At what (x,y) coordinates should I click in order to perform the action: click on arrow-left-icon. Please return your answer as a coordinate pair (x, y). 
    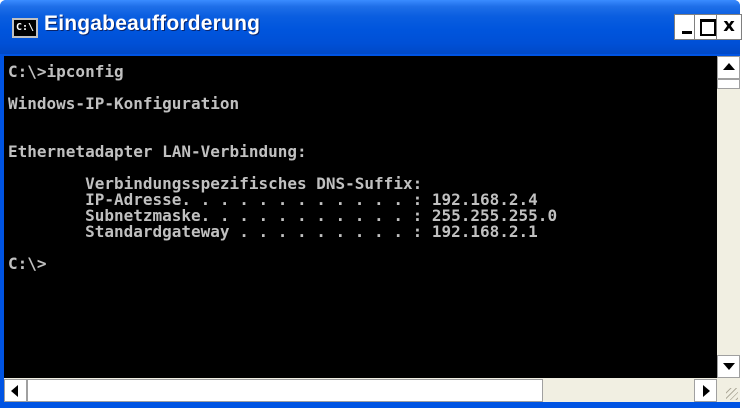
    Looking at the image, I should click on (14, 391).